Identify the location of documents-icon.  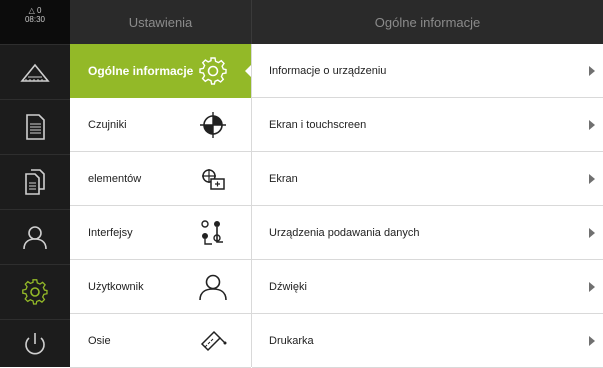
(35, 182).